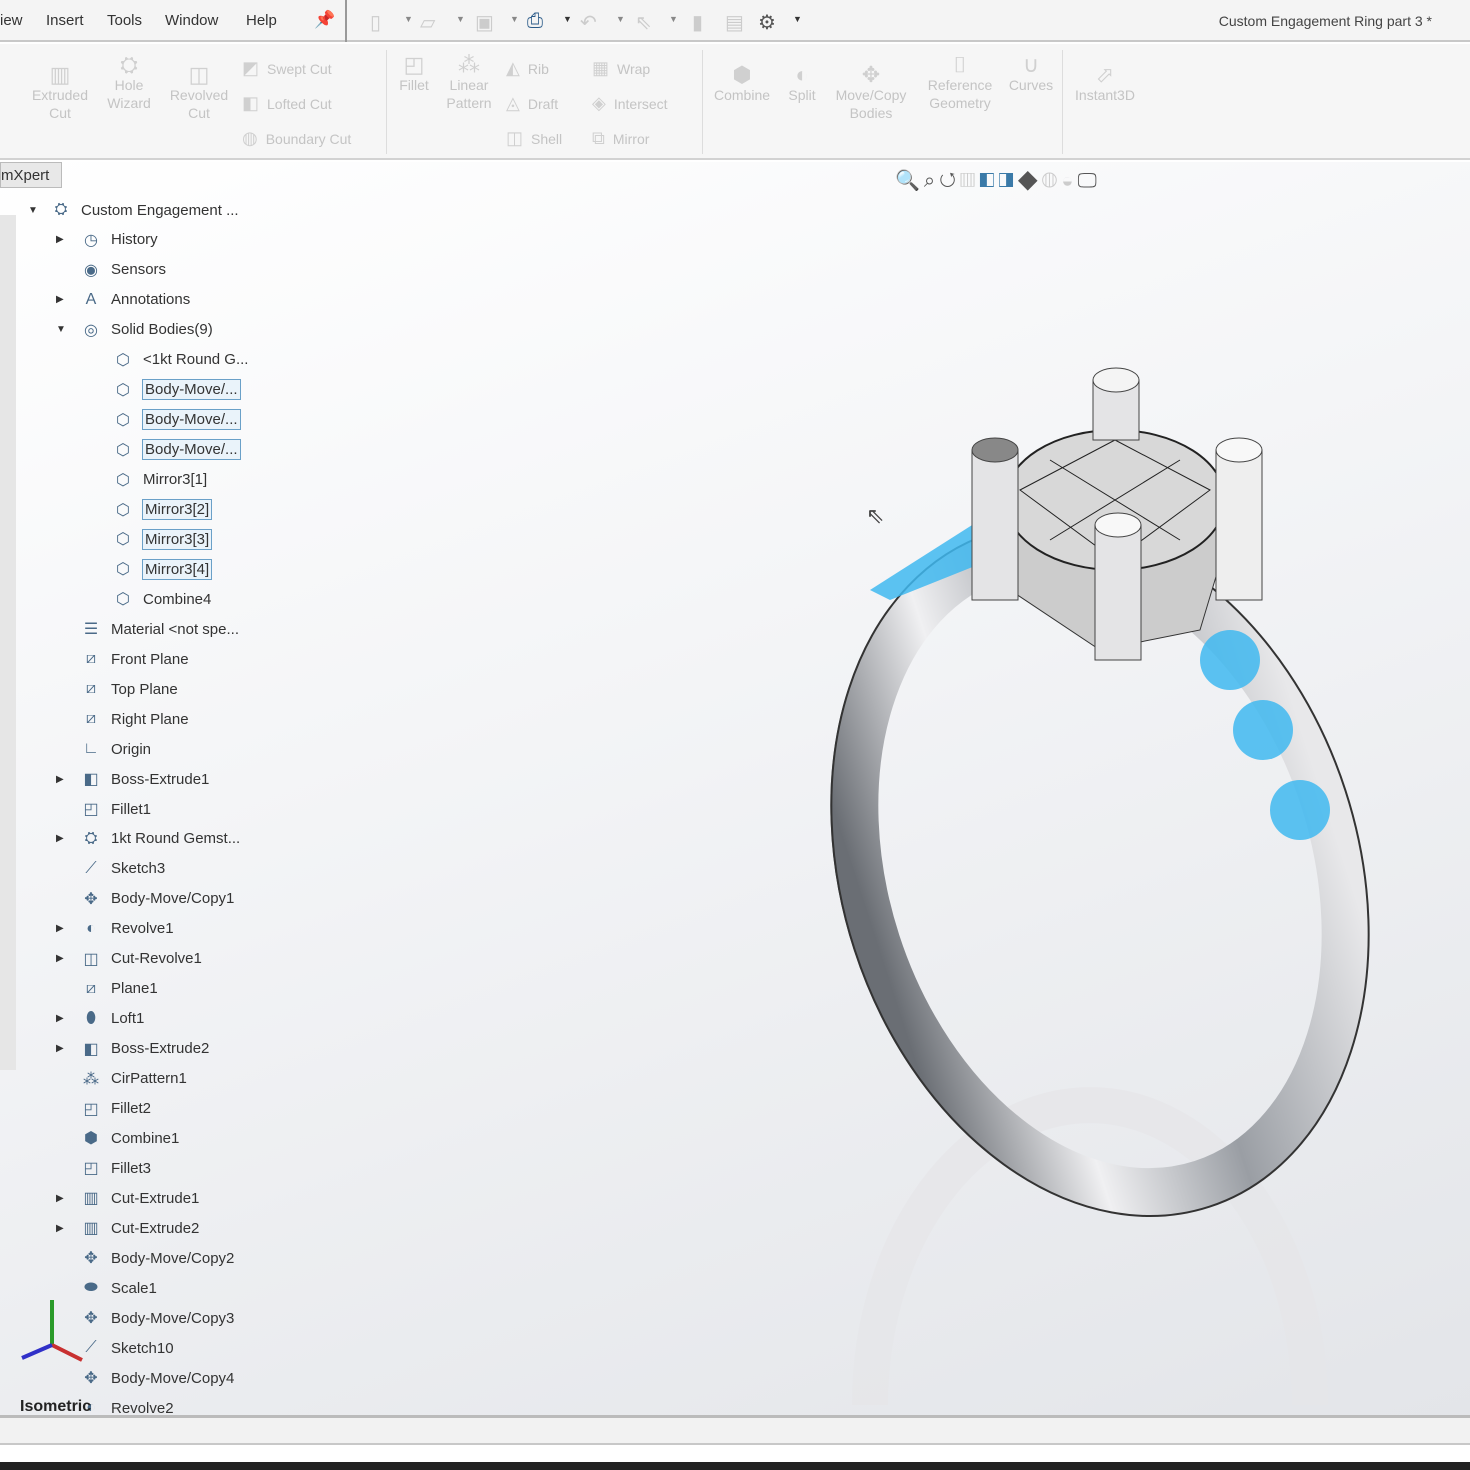 Image resolution: width=1470 pixels, height=1470 pixels. I want to click on tree-item: ⬡ Mirror3[3], so click(162, 539).